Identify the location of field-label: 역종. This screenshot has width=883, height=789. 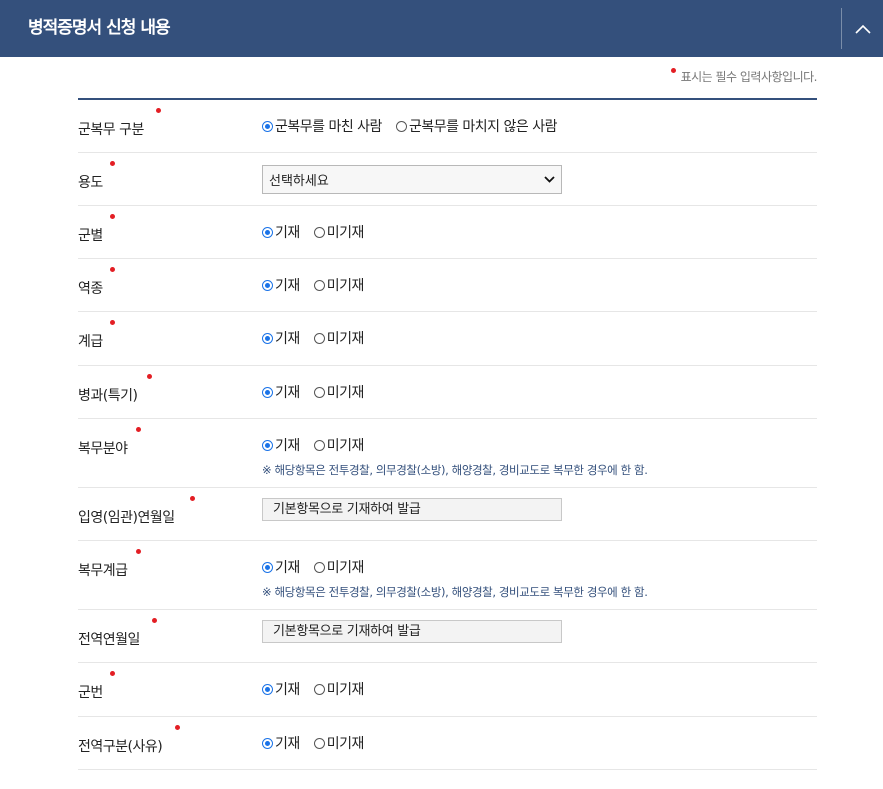
(96, 282).